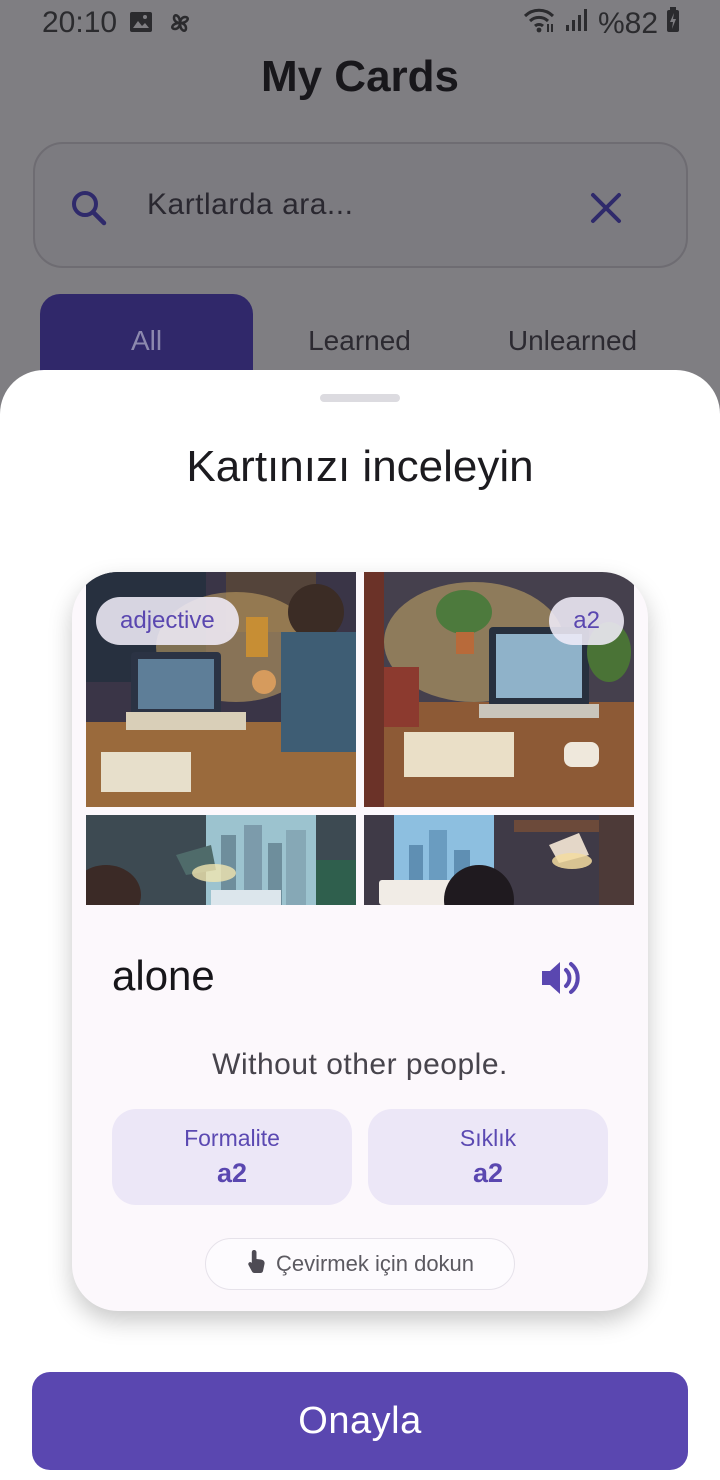  Describe the element at coordinates (232, 1157) in the screenshot. I see `stat-formality: Formalite a2` at that location.